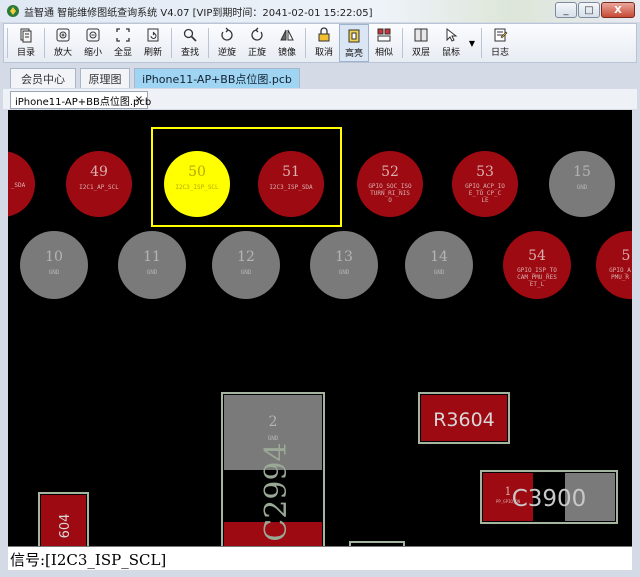  What do you see at coordinates (451, 43) in the screenshot?
I see `mouse-button: 鼠标` at bounding box center [451, 43].